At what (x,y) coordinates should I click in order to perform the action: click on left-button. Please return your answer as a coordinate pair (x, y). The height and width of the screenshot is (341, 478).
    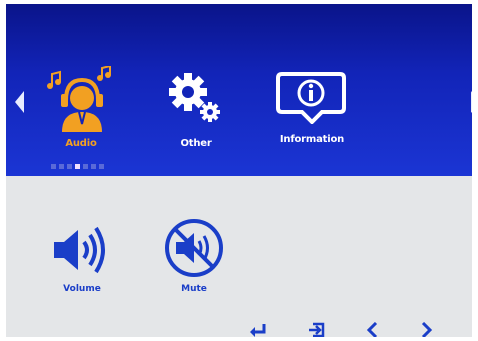
    Looking at the image, I should click on (373, 329).